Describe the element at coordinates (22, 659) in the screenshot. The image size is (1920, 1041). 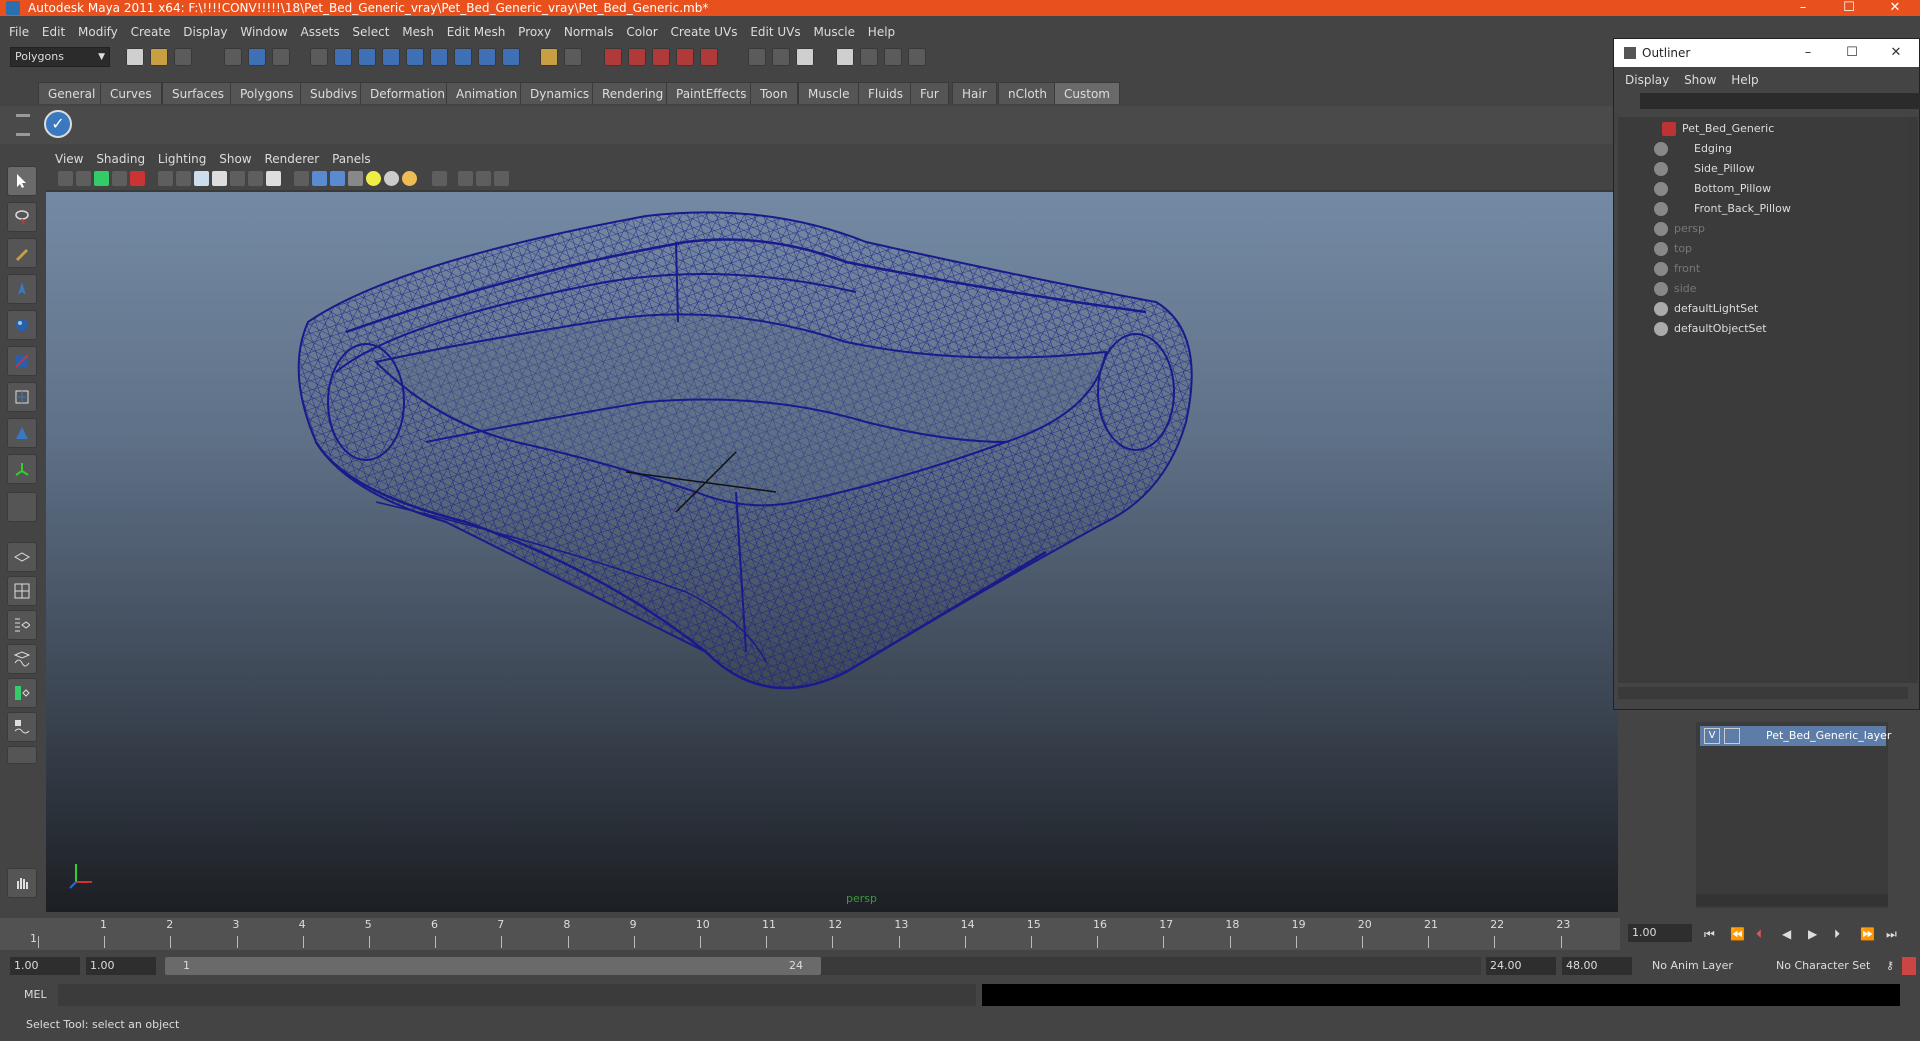
I see `graph-persp-layout-icon` at that location.